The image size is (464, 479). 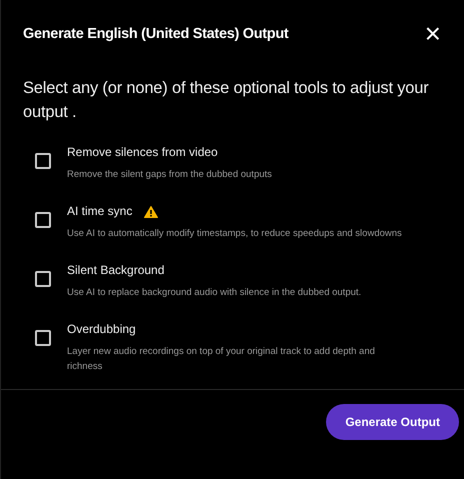 I want to click on dialog-title: Generate English (United States) Output, so click(x=155, y=34).